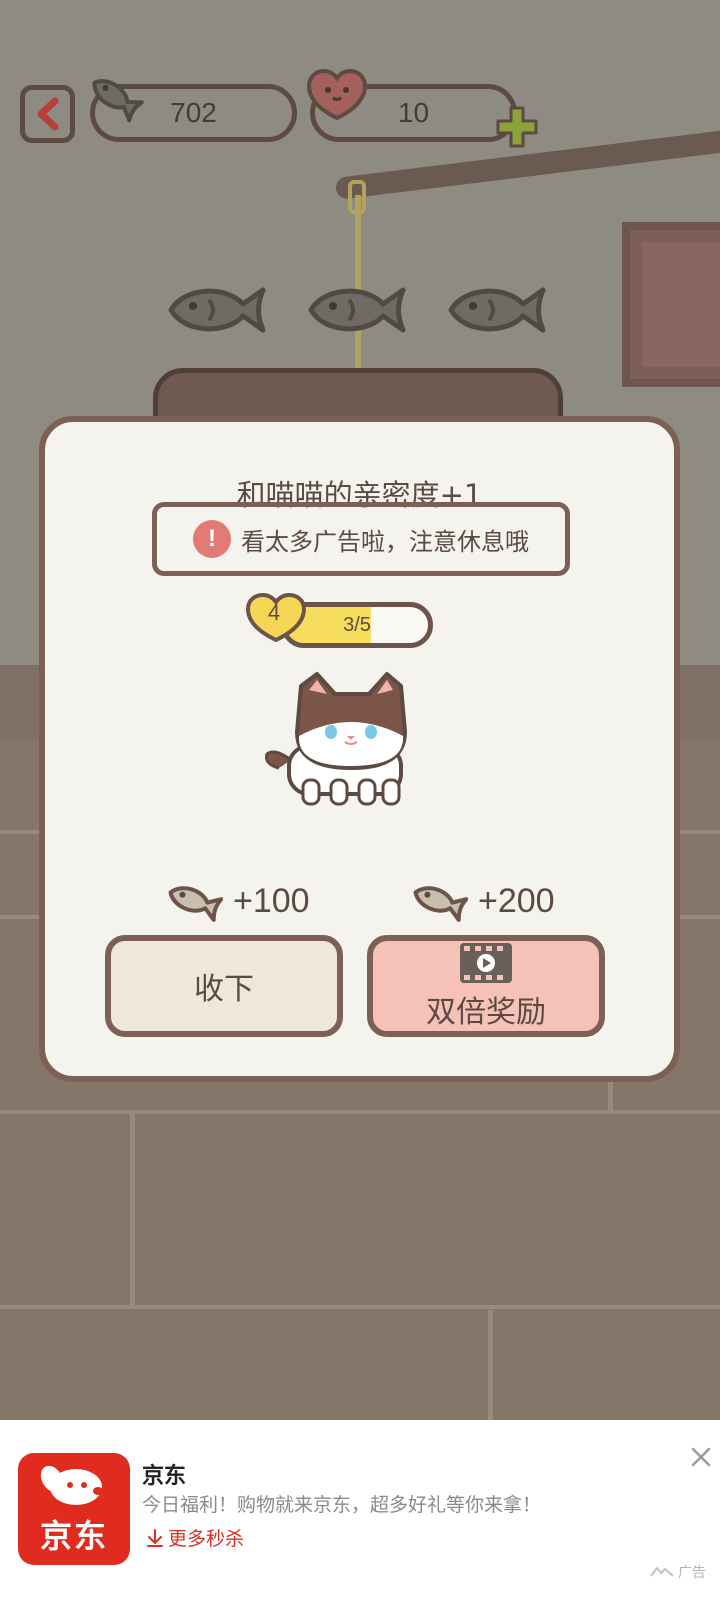 The image size is (720, 1600). I want to click on wall-picture, so click(671, 304).